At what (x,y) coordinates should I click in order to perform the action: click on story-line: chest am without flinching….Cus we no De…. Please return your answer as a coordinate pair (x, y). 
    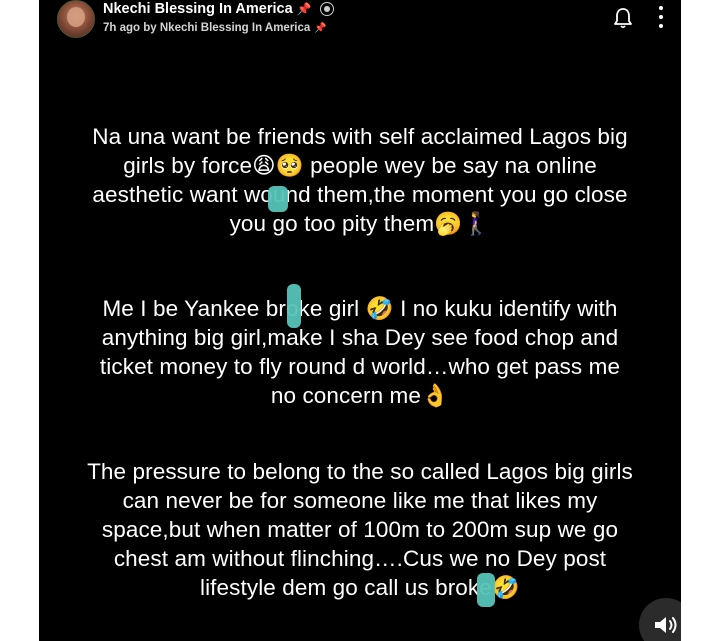
    Looking at the image, I should click on (360, 558).